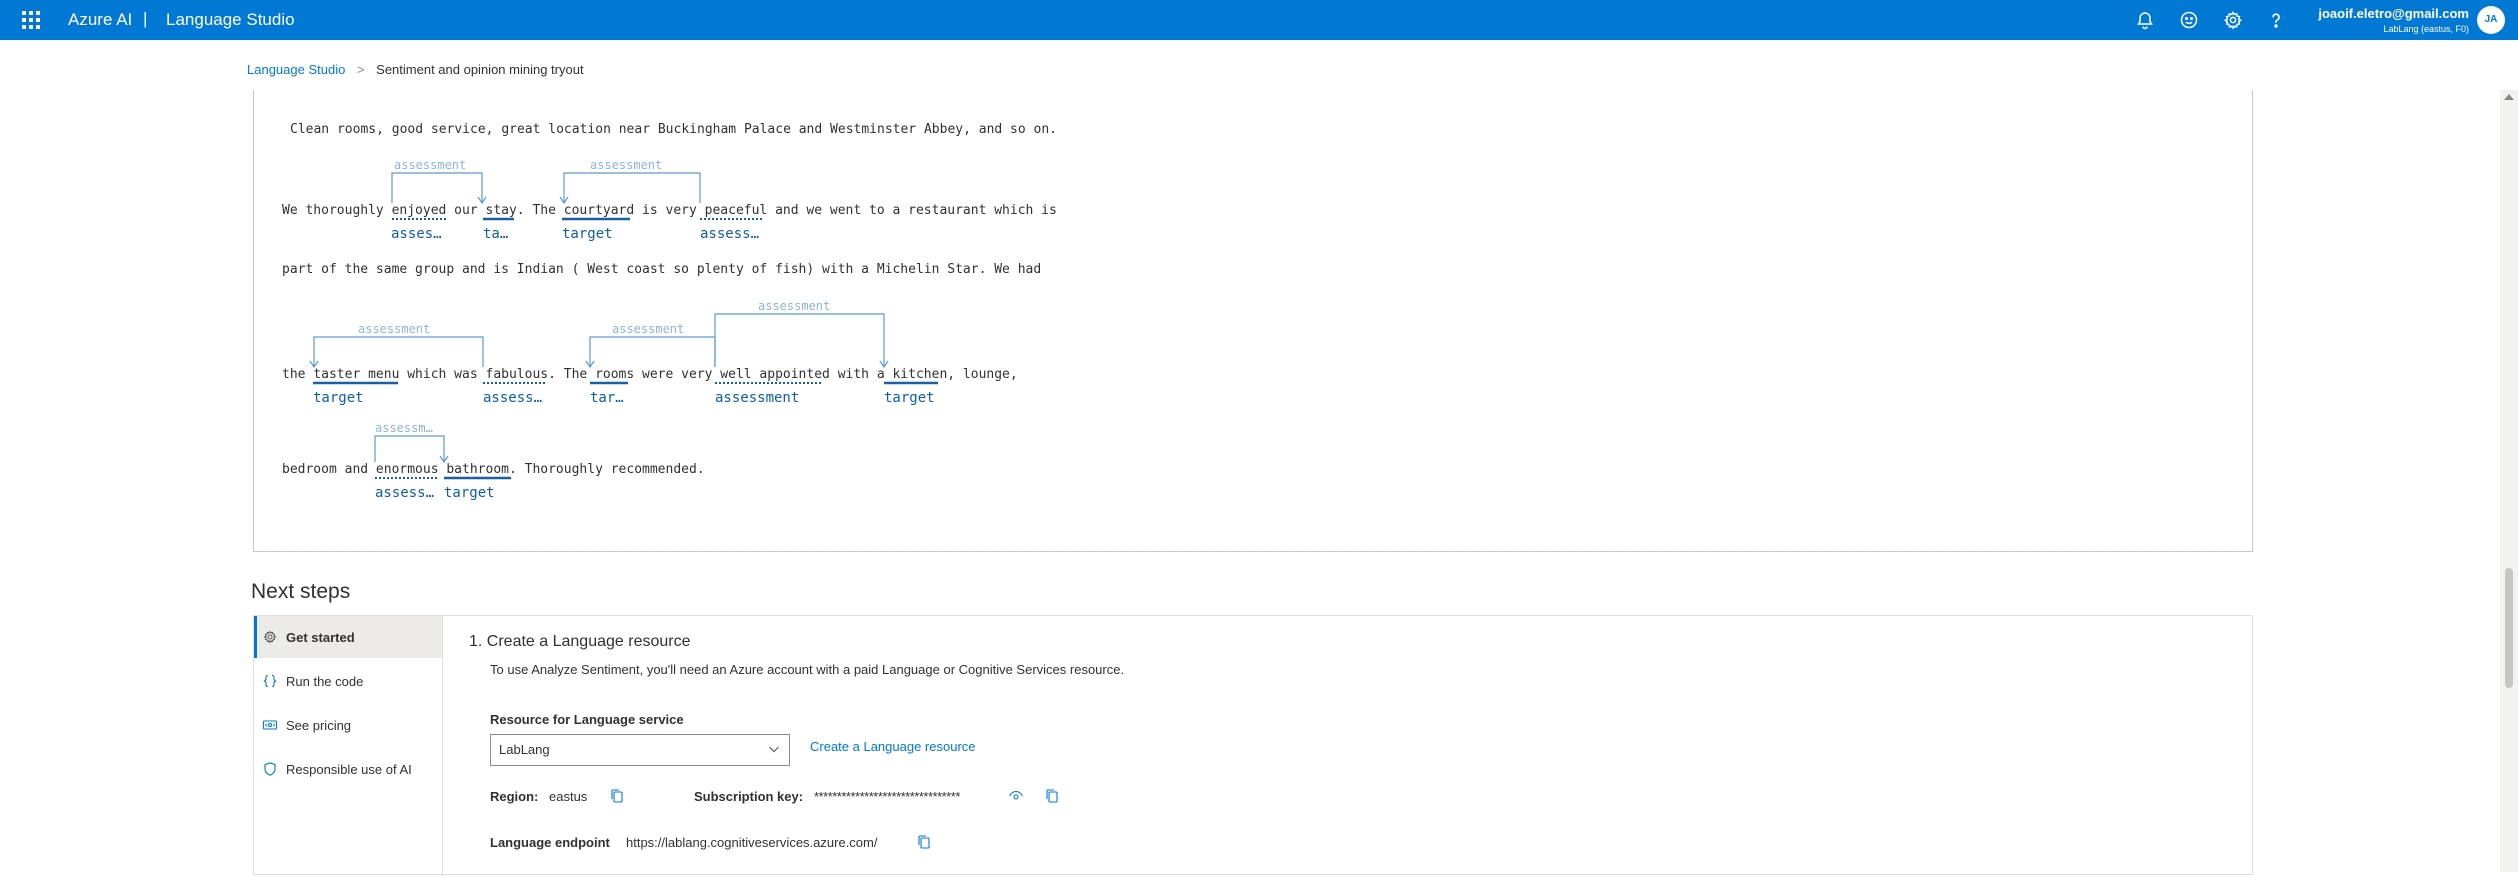 The height and width of the screenshot is (876, 2518). Describe the element at coordinates (887, 796) in the screenshot. I see `subscription-key-value: ********************************` at that location.